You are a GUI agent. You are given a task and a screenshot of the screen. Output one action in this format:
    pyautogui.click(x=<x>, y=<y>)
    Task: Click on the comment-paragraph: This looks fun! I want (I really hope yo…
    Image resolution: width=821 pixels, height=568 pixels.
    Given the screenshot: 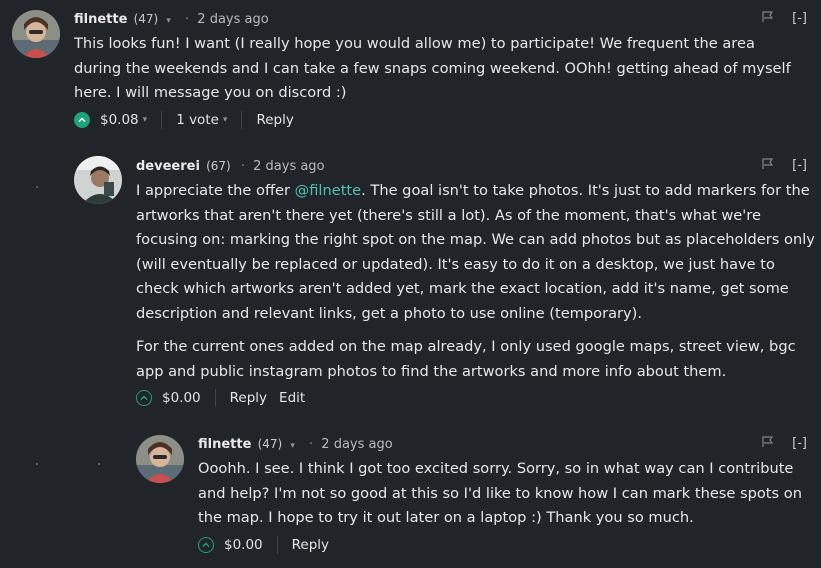 What is the action you would take?
    pyautogui.click(x=432, y=68)
    